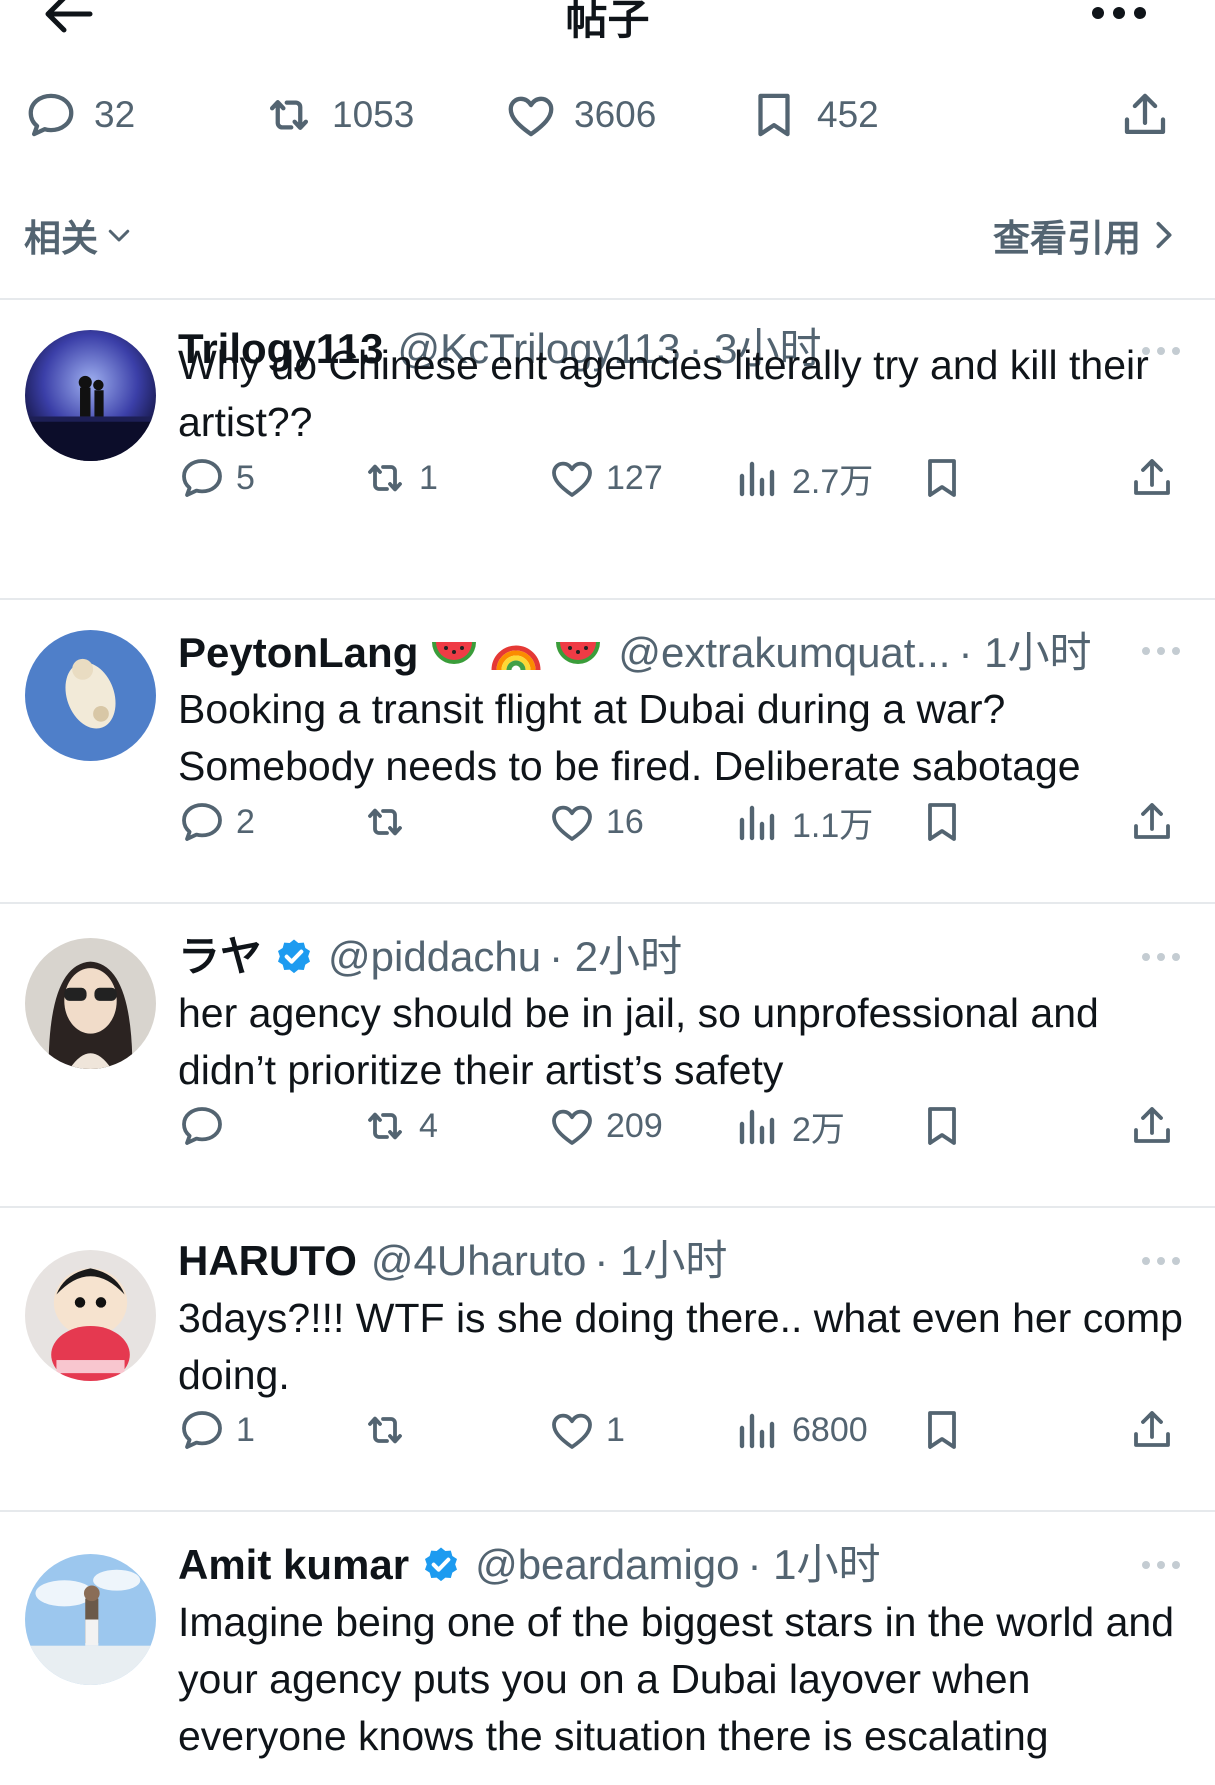  Describe the element at coordinates (848, 114) in the screenshot. I see `bookmark-count: 452` at that location.